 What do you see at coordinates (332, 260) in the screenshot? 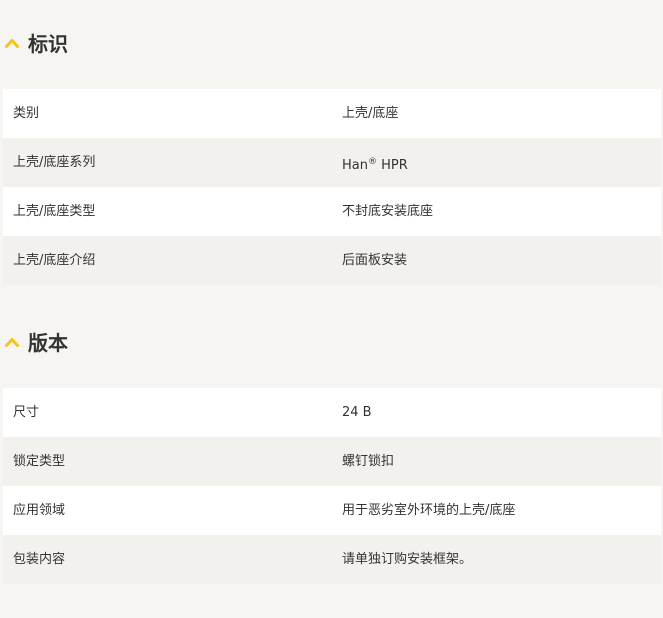
I see `table-row: 上壳/底座介绍 后面板安装` at bounding box center [332, 260].